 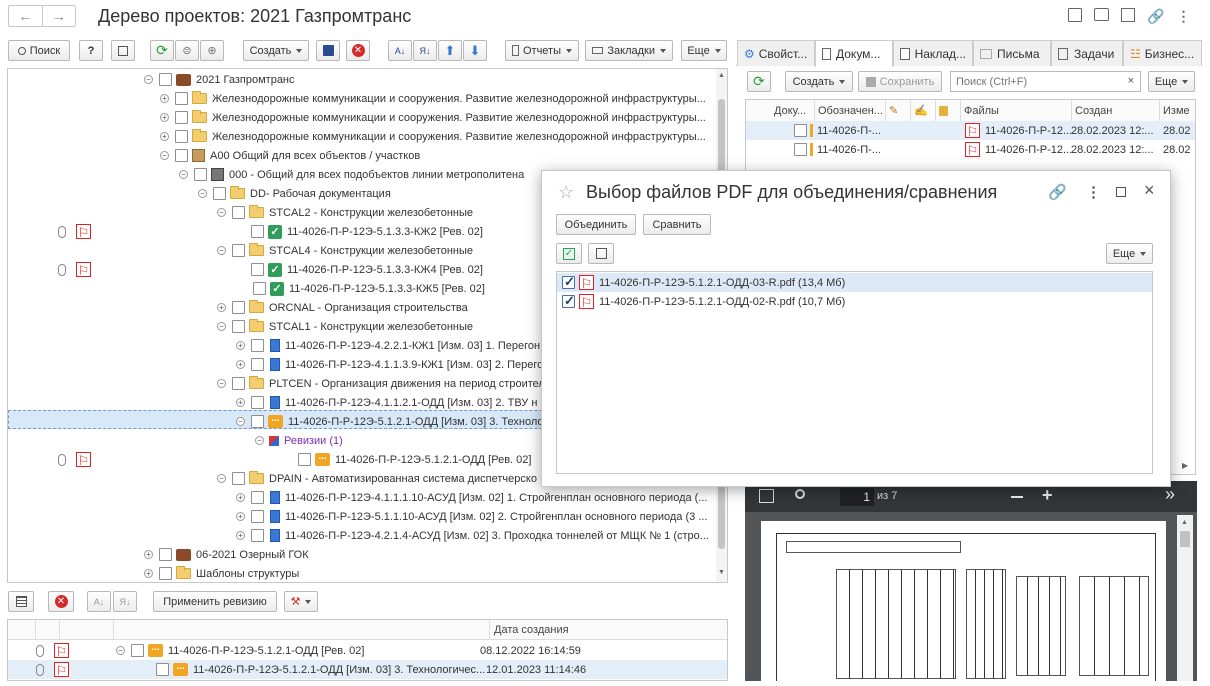 What do you see at coordinates (900, 81) in the screenshot?
I see `docs-save-button: Сохранить` at bounding box center [900, 81].